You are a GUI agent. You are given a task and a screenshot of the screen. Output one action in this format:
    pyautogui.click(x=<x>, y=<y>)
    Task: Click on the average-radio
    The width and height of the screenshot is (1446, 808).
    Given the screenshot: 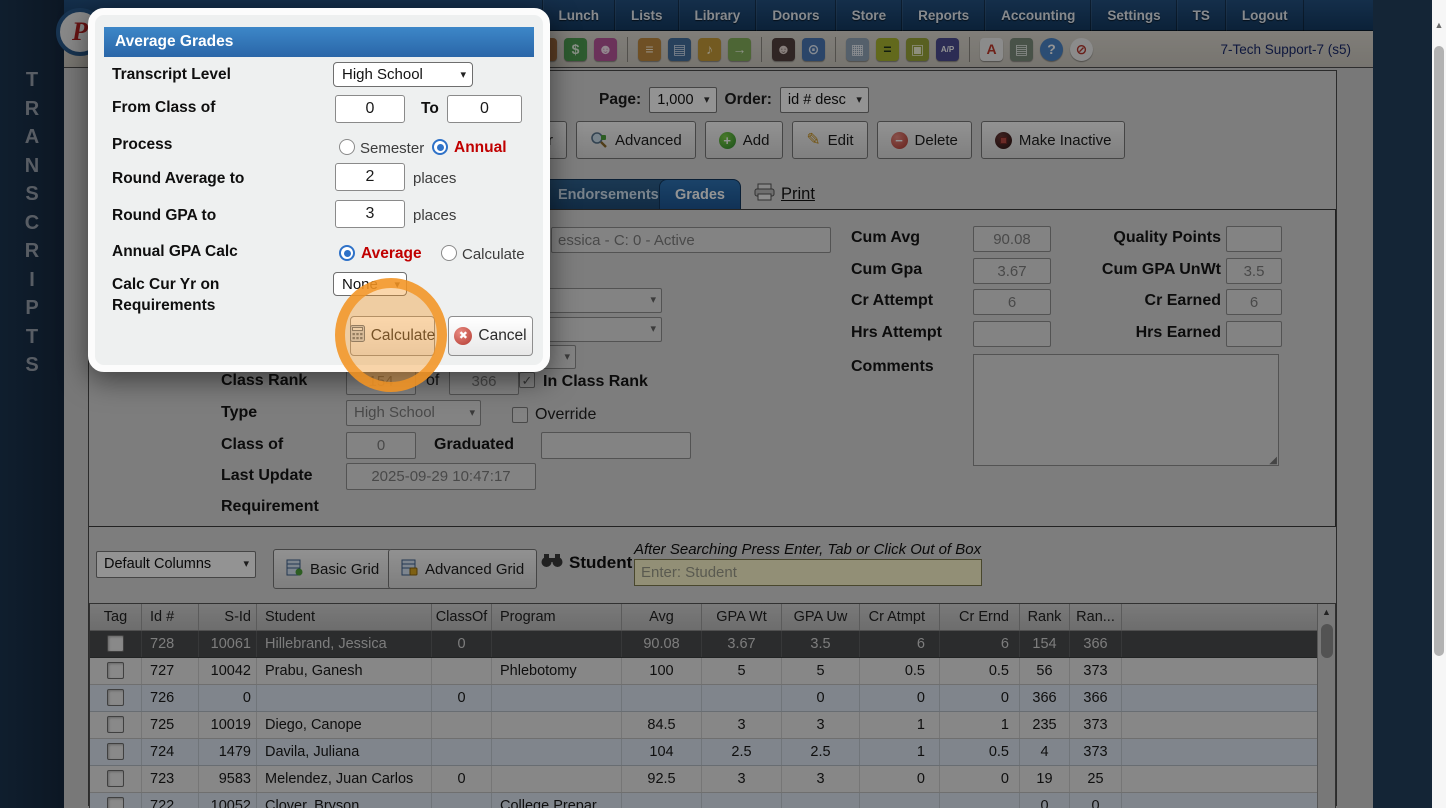 What is the action you would take?
    pyautogui.click(x=347, y=253)
    